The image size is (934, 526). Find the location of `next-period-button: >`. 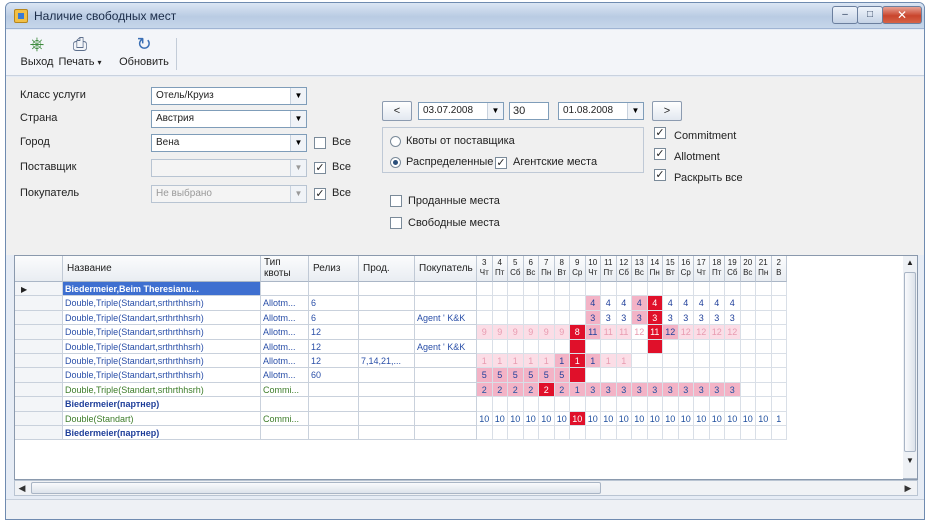

next-period-button: > is located at coordinates (667, 111).